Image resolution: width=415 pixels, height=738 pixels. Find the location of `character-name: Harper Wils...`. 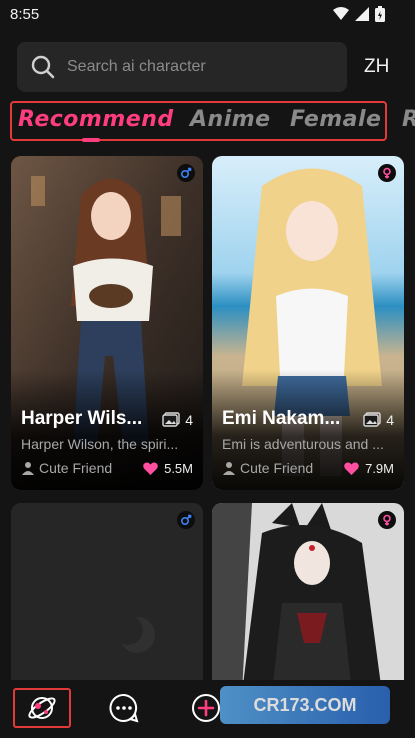

character-name: Harper Wils... is located at coordinates (82, 418).